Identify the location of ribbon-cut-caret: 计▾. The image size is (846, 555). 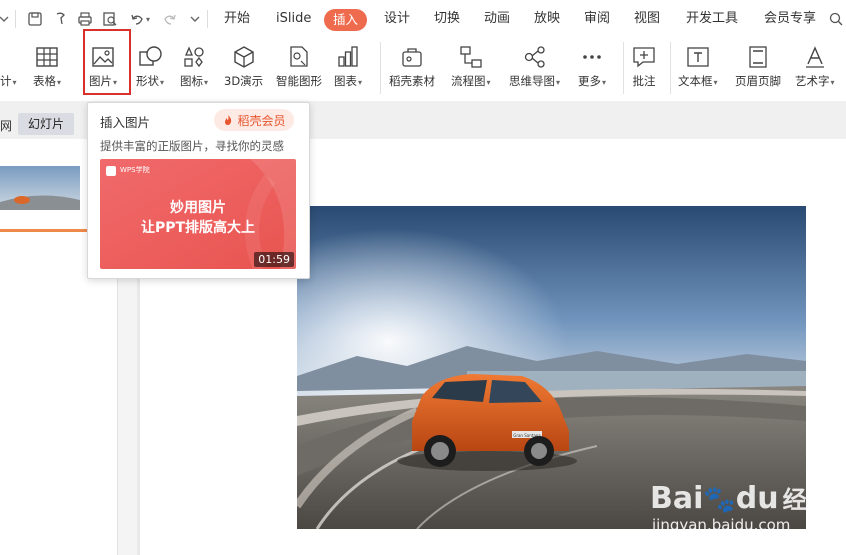
(8, 81).